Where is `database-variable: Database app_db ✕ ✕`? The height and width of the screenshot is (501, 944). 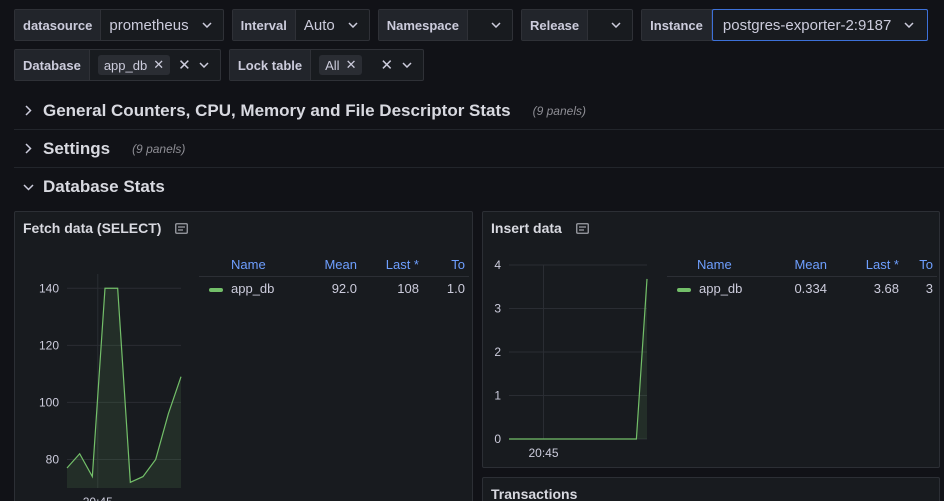
database-variable: Database app_db ✕ ✕ is located at coordinates (117, 65).